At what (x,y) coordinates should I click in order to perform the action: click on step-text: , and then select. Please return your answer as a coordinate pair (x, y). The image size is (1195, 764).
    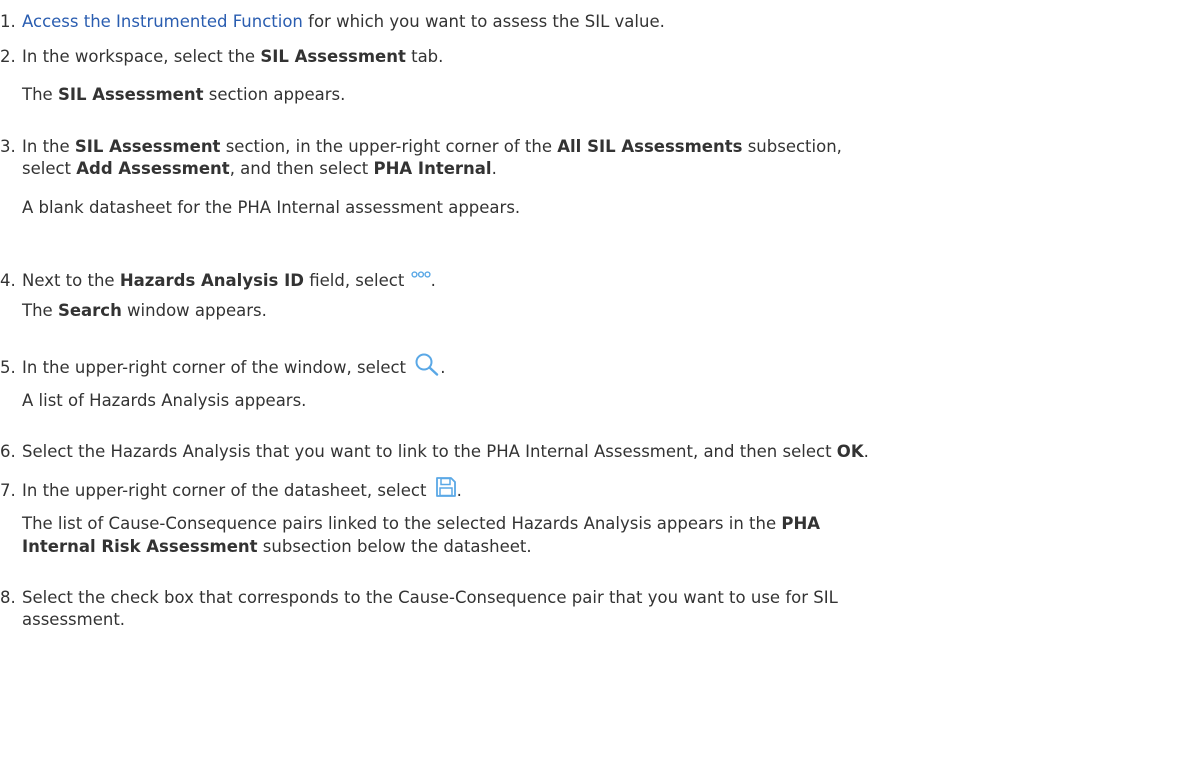
    Looking at the image, I should click on (301, 168).